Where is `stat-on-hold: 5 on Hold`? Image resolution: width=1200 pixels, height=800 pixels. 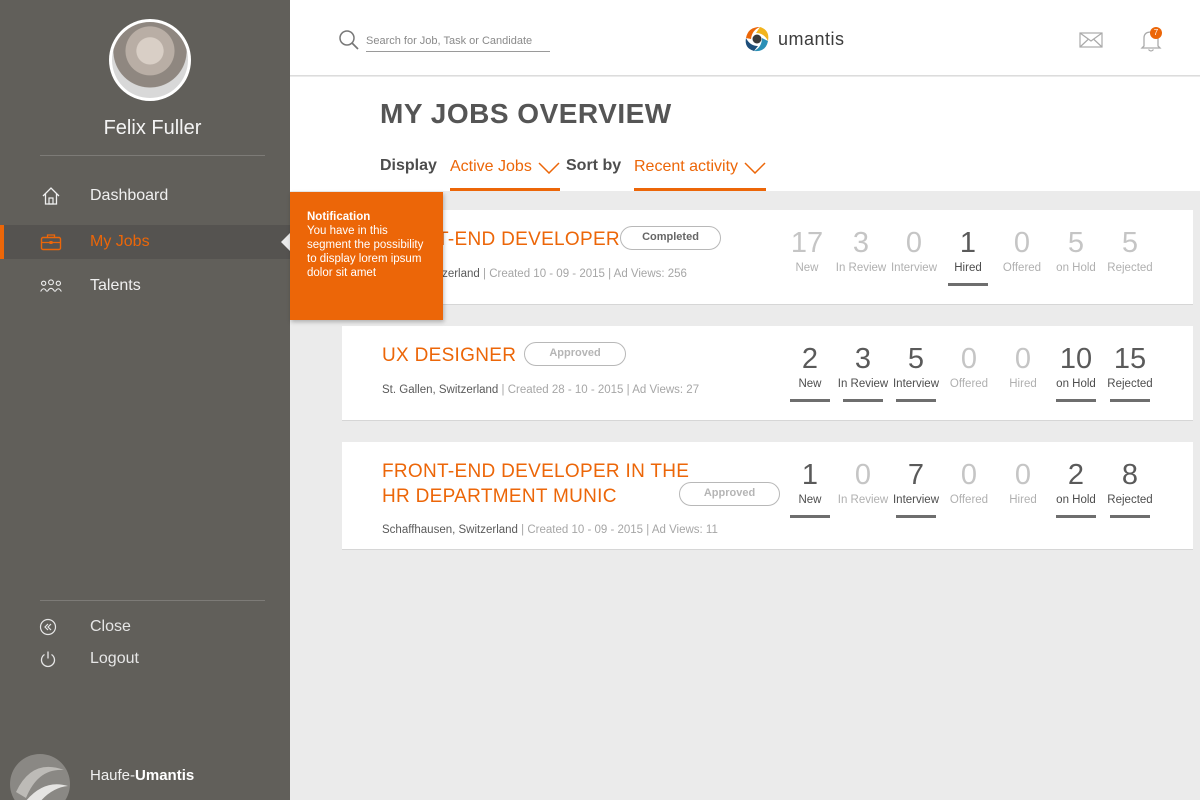 stat-on-hold: 5 on Hold is located at coordinates (1076, 251).